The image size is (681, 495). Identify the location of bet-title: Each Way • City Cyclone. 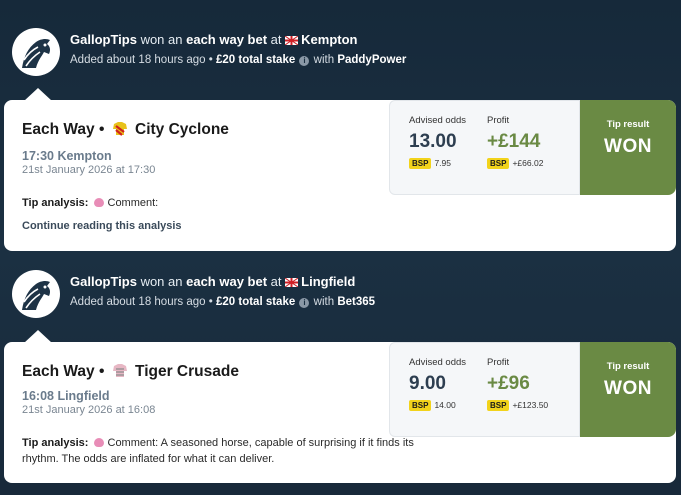
(125, 129).